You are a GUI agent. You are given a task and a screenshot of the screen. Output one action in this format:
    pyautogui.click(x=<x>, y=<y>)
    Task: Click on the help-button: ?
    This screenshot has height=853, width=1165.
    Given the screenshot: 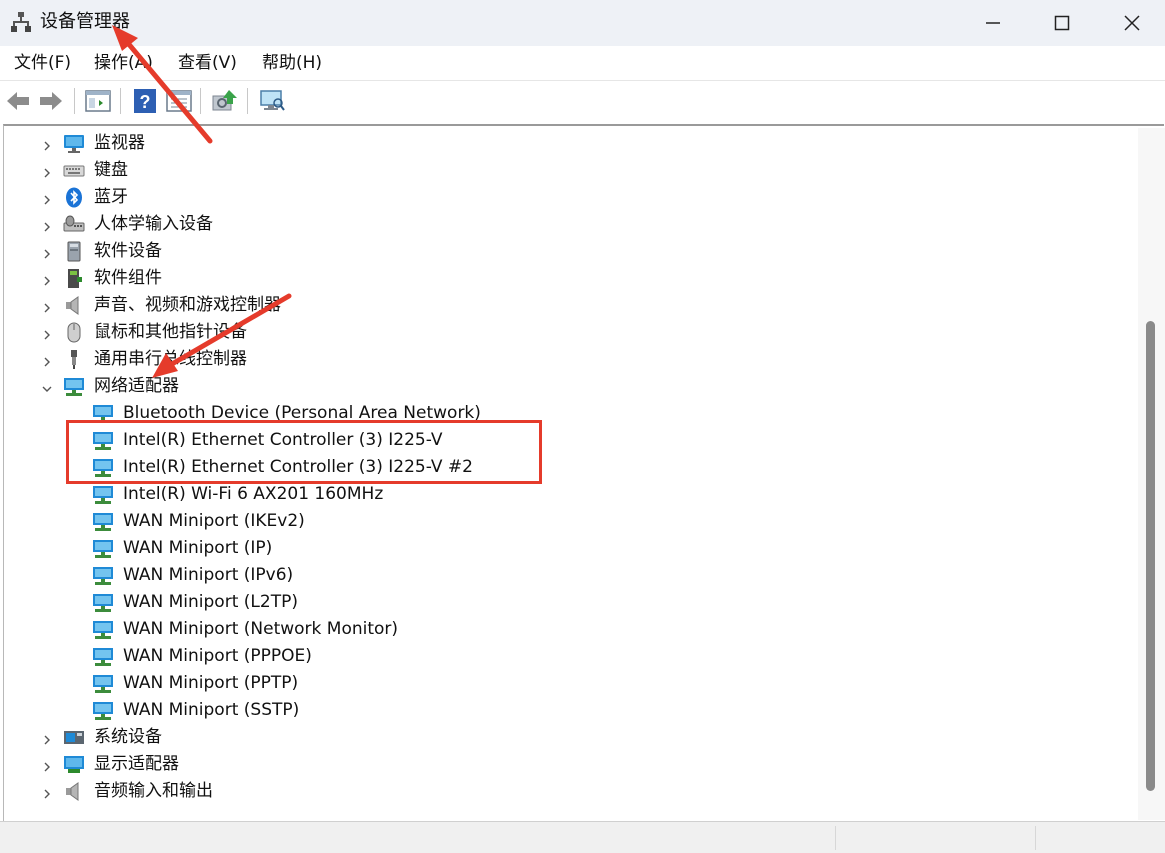 What is the action you would take?
    pyautogui.click(x=145, y=101)
    